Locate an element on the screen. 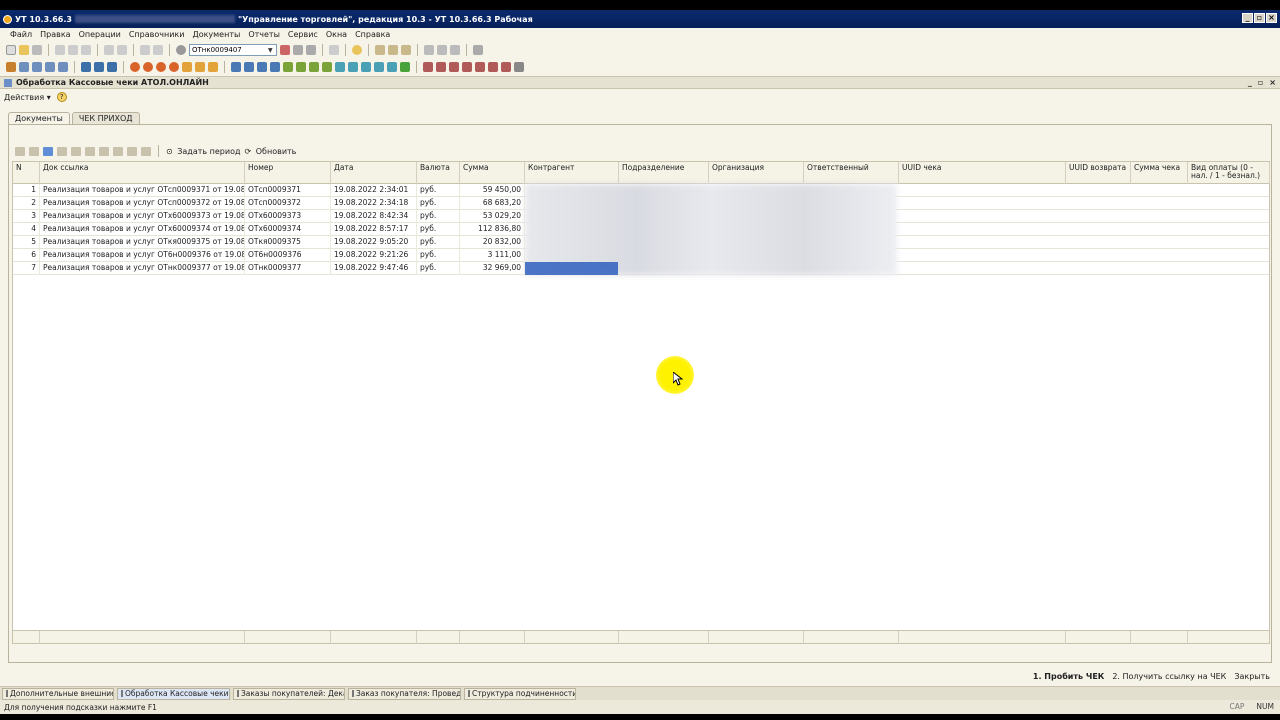 The image size is (1280, 720). menu-service: Сервис is located at coordinates (303, 34).